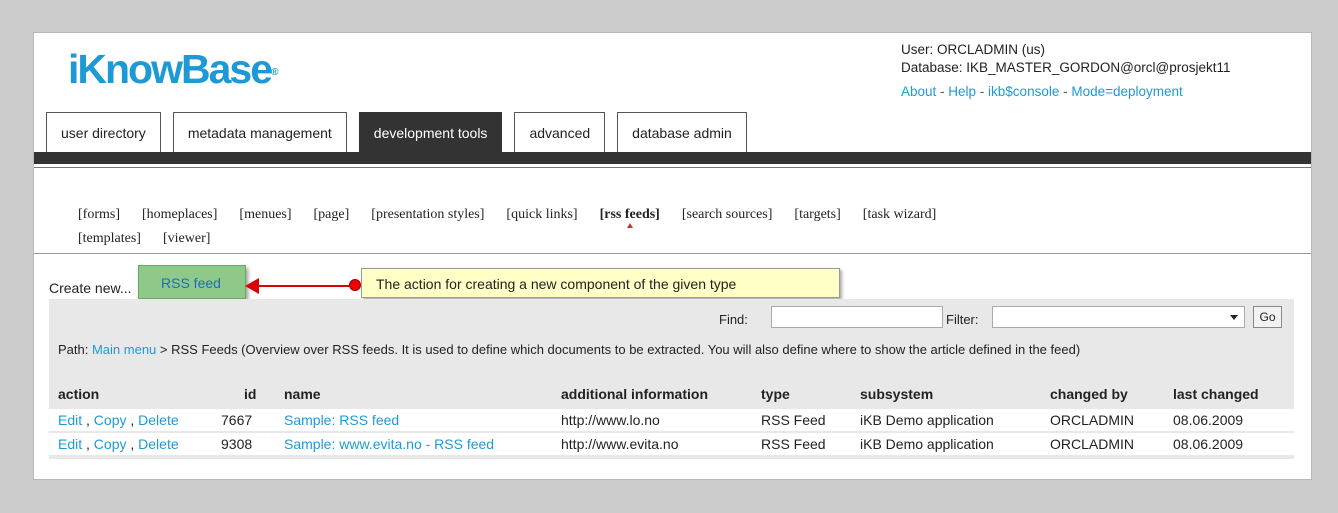  What do you see at coordinates (355, 285) in the screenshot?
I see `callout-dot` at bounding box center [355, 285].